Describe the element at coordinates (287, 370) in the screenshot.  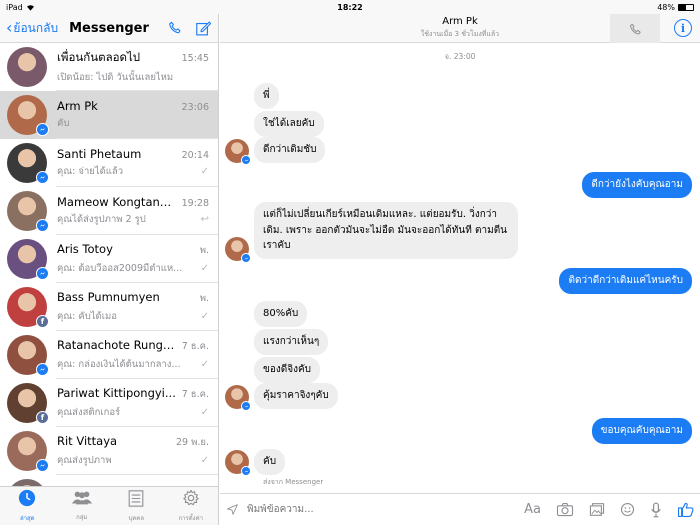
I see `incoming-message: ของดีจิงคับ` at that location.